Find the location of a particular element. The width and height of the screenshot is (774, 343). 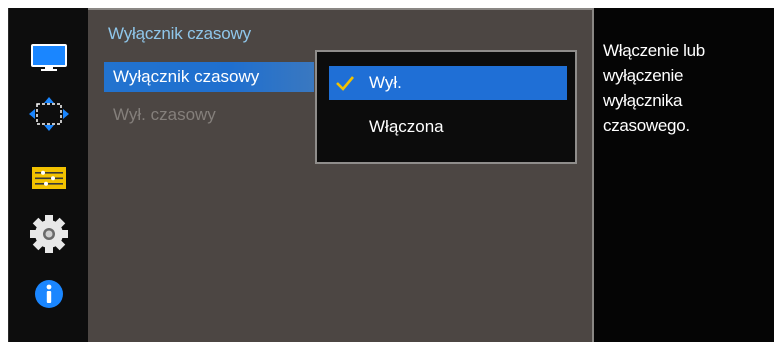

option-on: Włączona is located at coordinates (448, 127).